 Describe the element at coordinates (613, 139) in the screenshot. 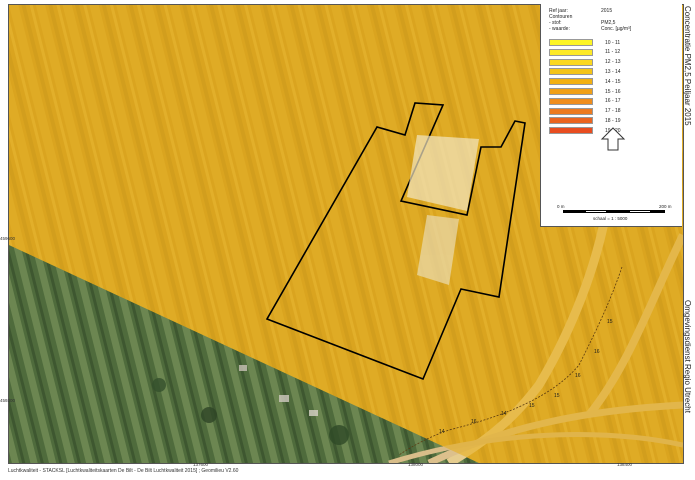

I see `north-arrow-icon` at that location.